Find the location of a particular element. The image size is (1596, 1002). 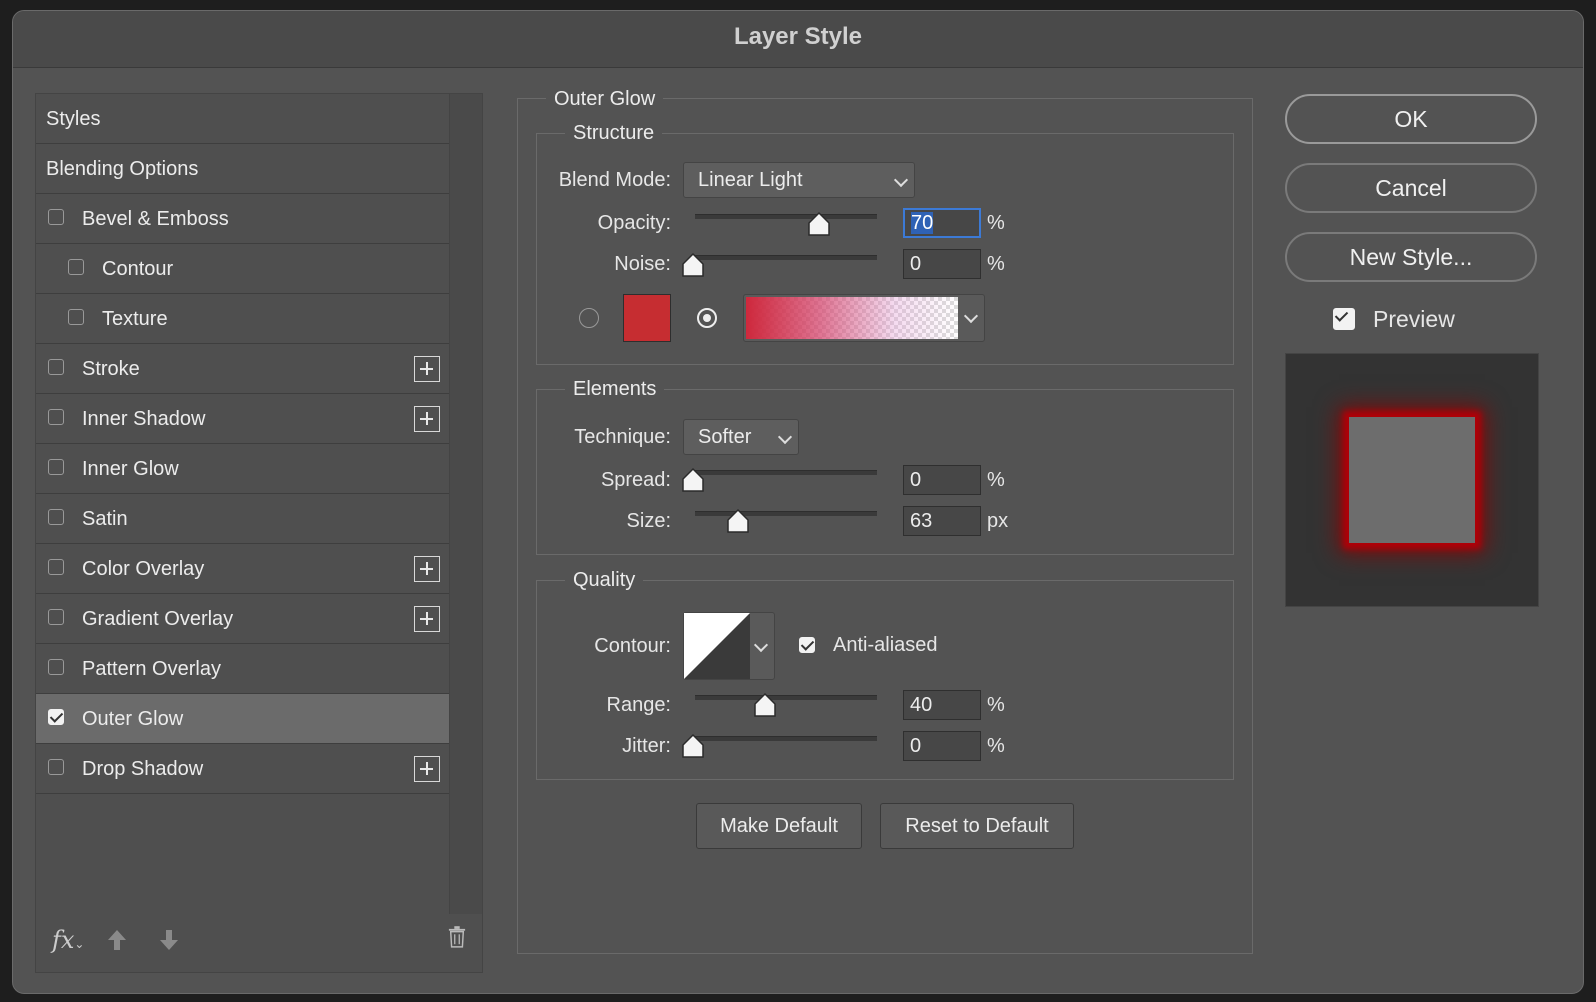

styles-panel-footer: fx⌄ is located at coordinates (259, 942).